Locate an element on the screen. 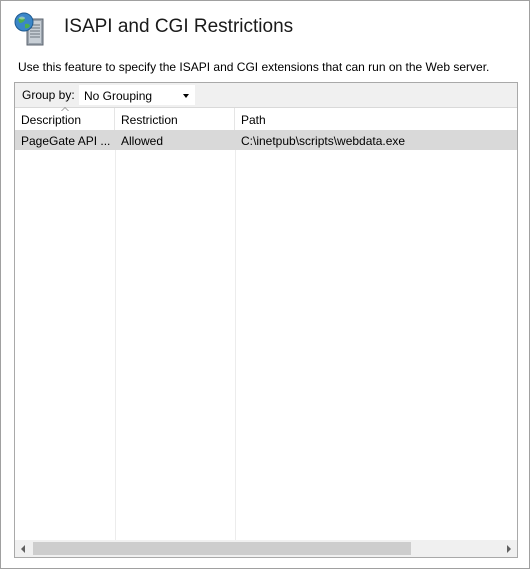 Image resolution: width=530 pixels, height=569 pixels. group-by-label: Group by: is located at coordinates (48, 95).